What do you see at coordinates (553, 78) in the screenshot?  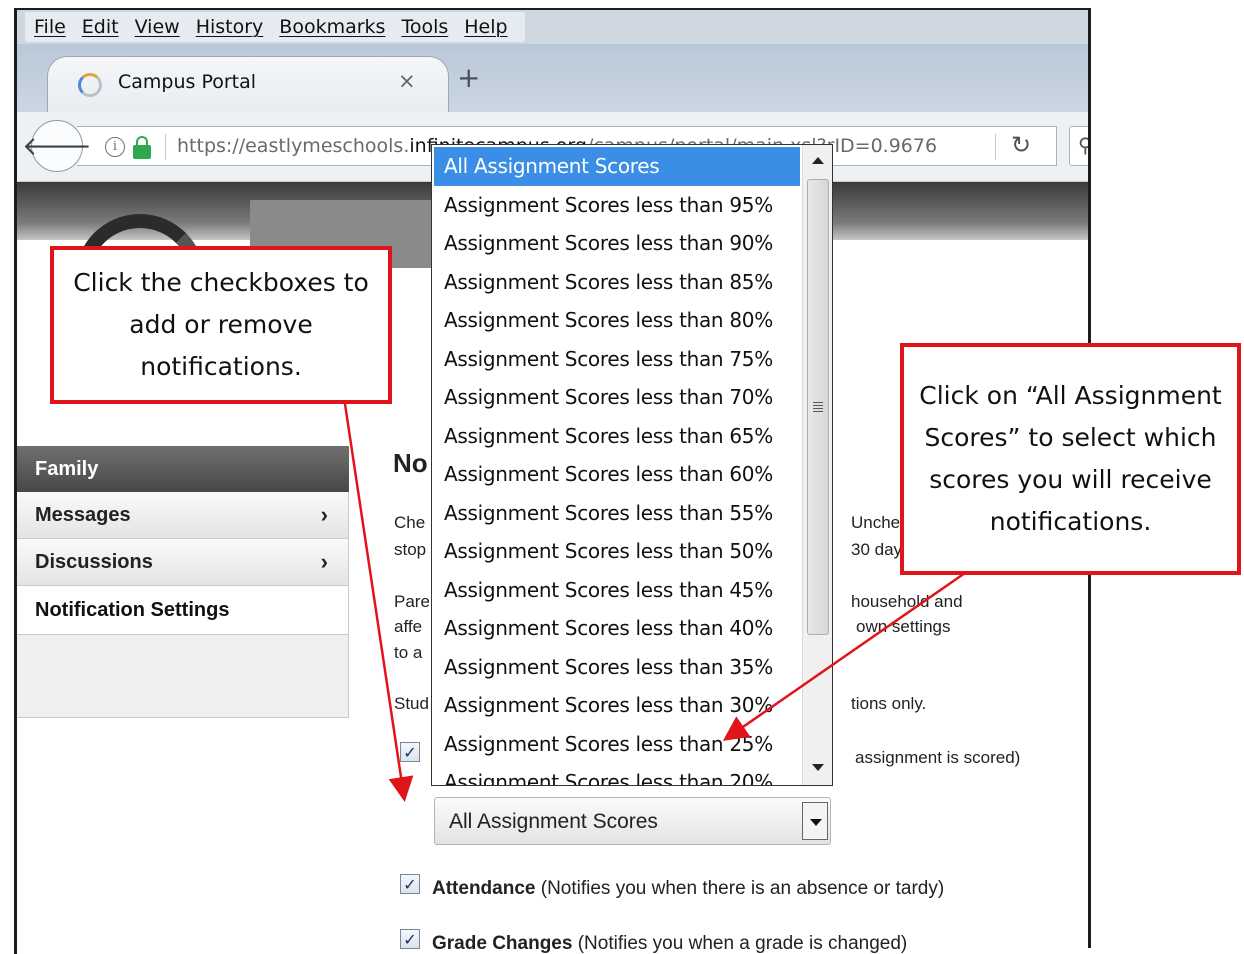 I see `tab-strip: Campus Portal × +` at bounding box center [553, 78].